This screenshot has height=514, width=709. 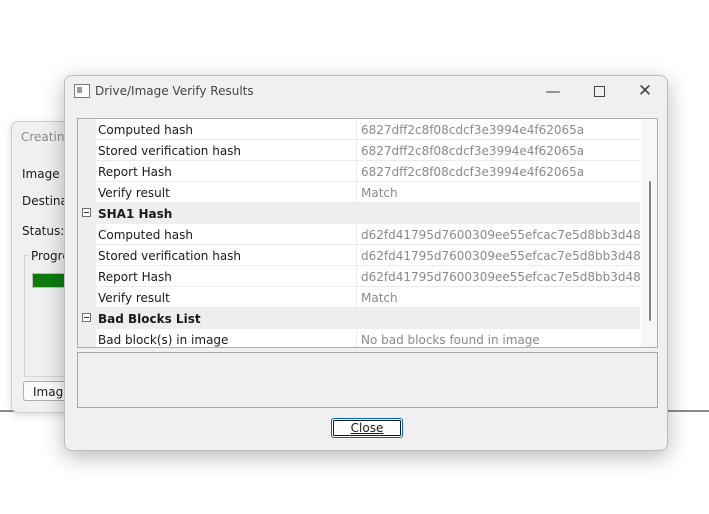 I want to click on scrollbar-thumb, so click(x=650, y=251).